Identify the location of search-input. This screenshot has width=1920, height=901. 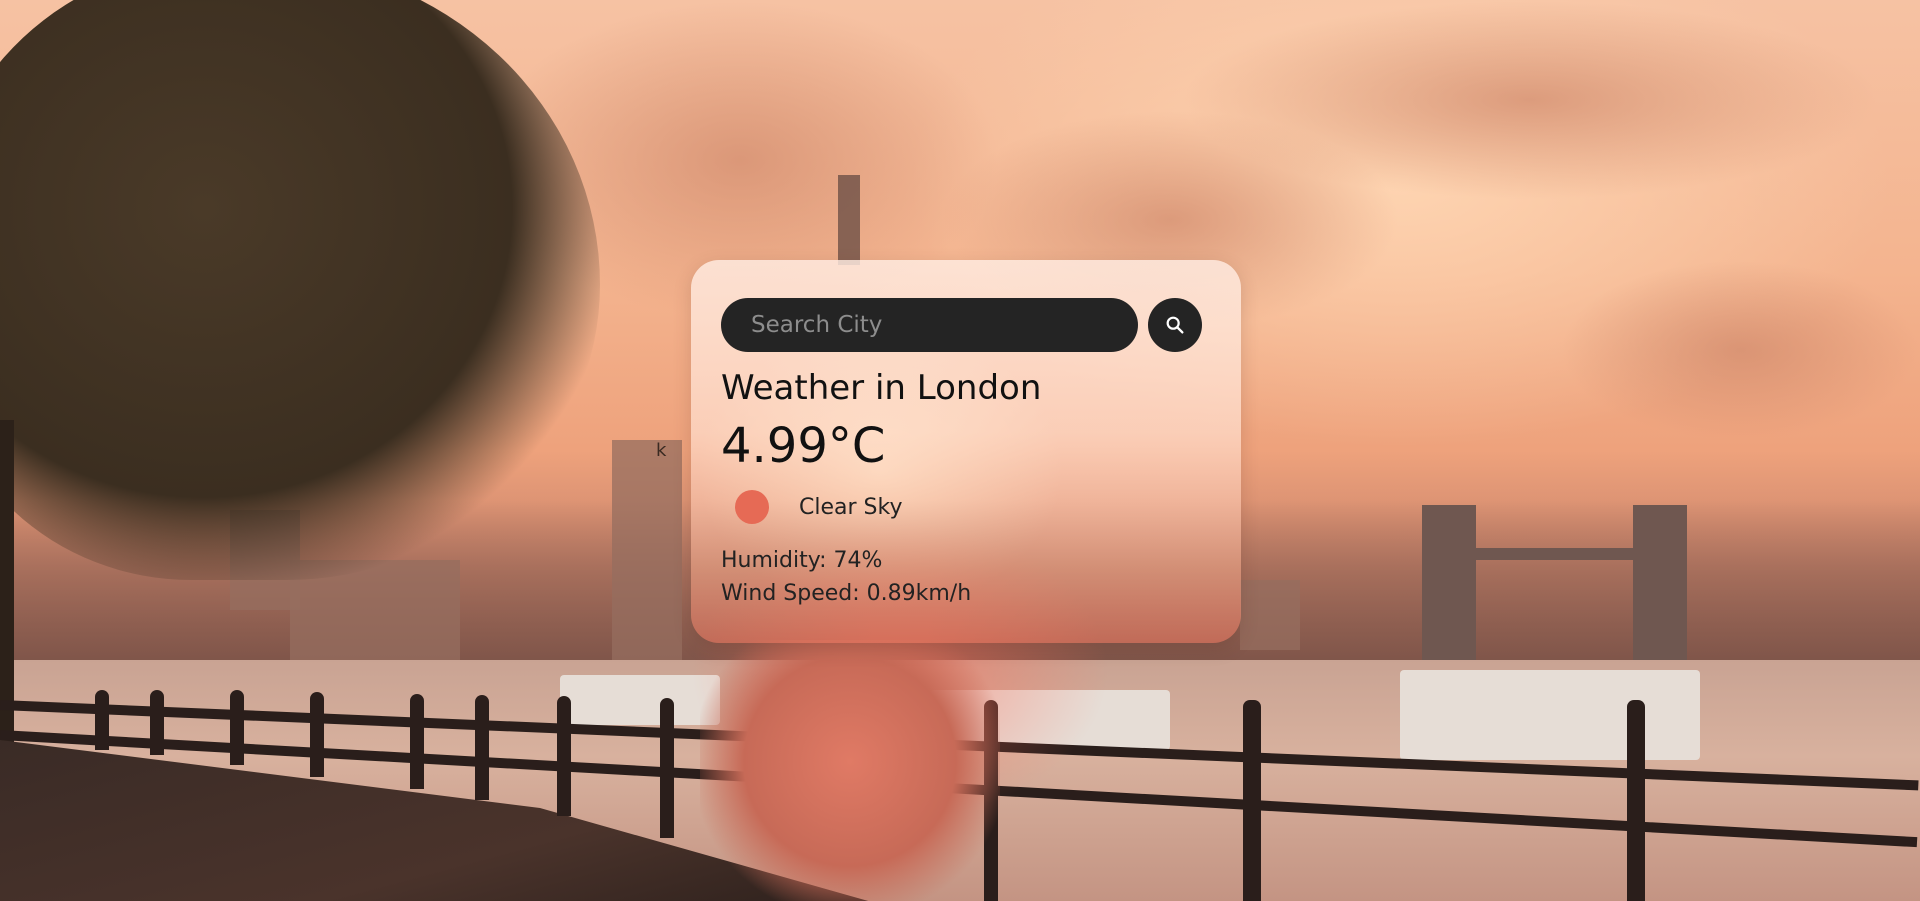
(929, 325).